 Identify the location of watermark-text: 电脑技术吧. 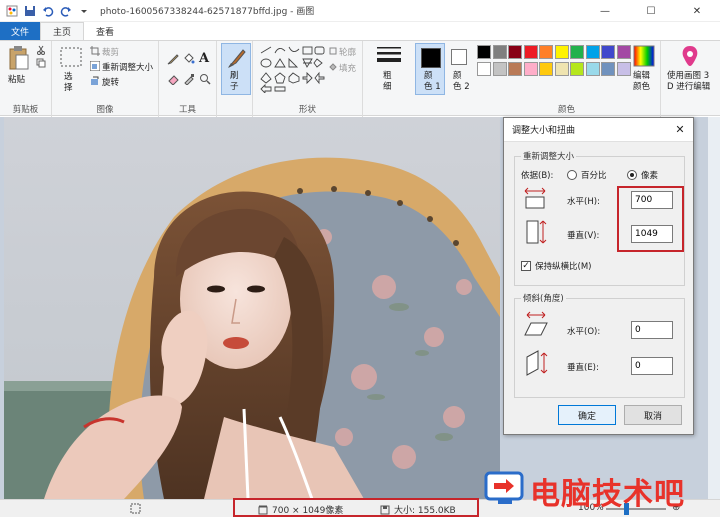
(607, 494).